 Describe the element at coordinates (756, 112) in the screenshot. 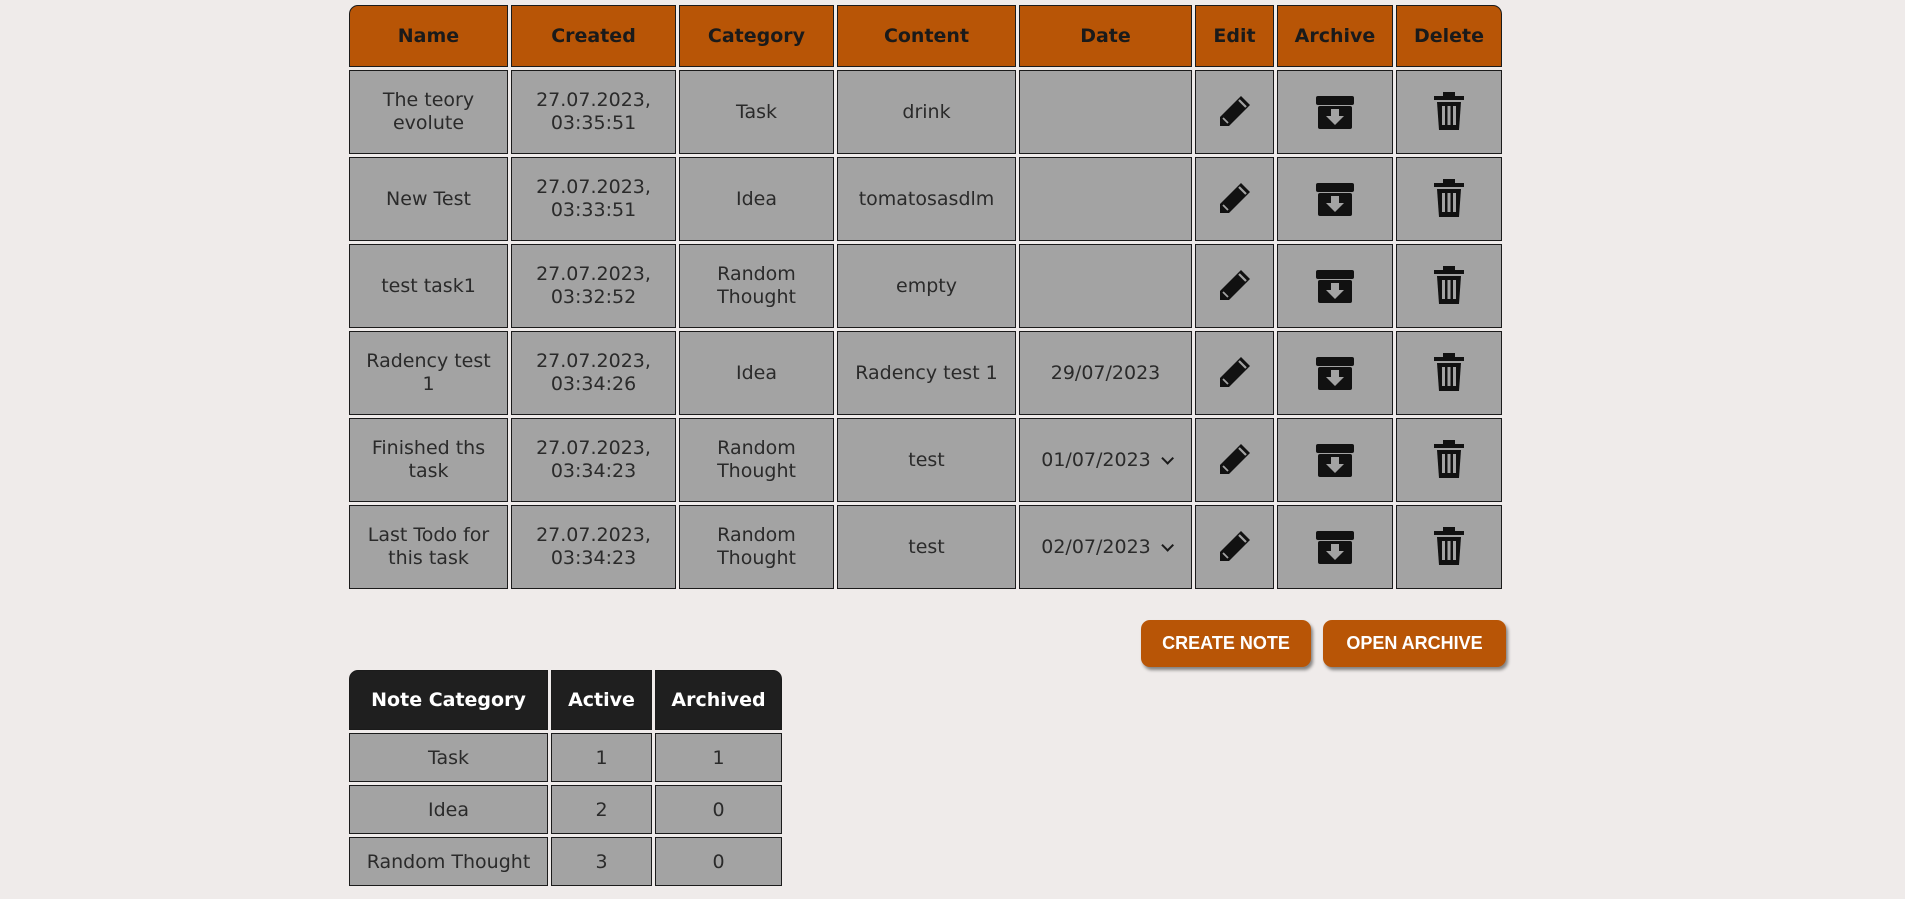

I see `note-category-cell: Task` at that location.